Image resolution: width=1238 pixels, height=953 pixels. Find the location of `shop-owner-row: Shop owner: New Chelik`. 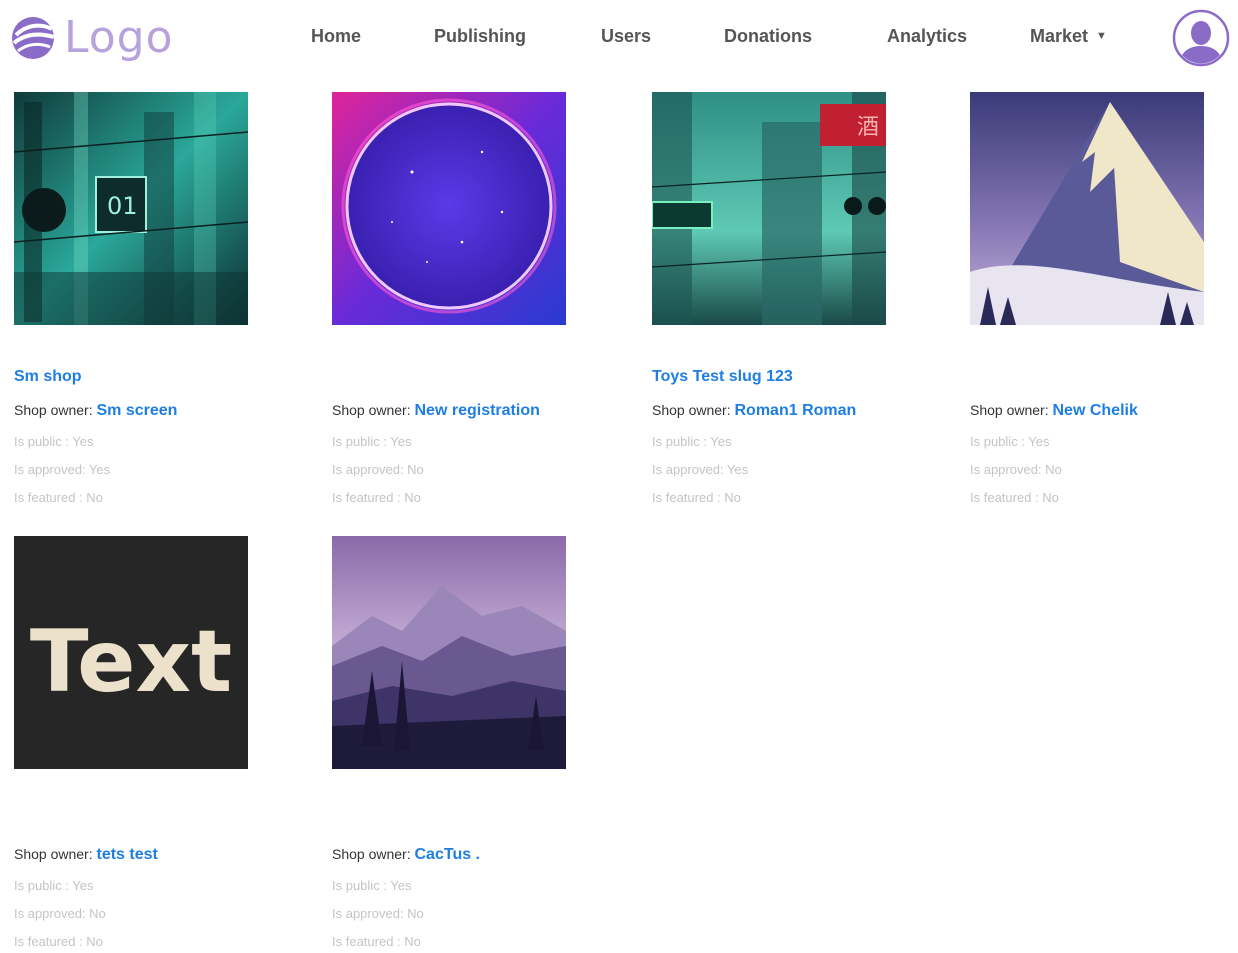

shop-owner-row: Shop owner: New Chelik is located at coordinates (1054, 411).